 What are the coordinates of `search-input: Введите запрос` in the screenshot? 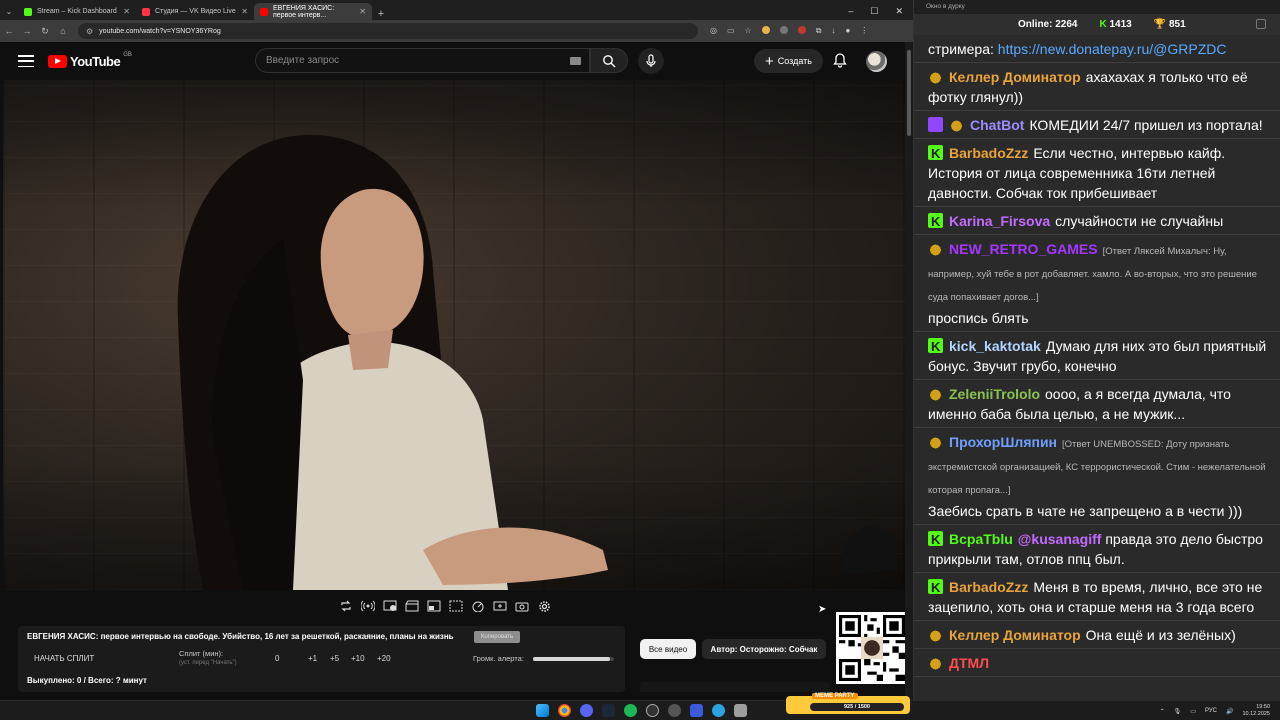 It's located at (422, 60).